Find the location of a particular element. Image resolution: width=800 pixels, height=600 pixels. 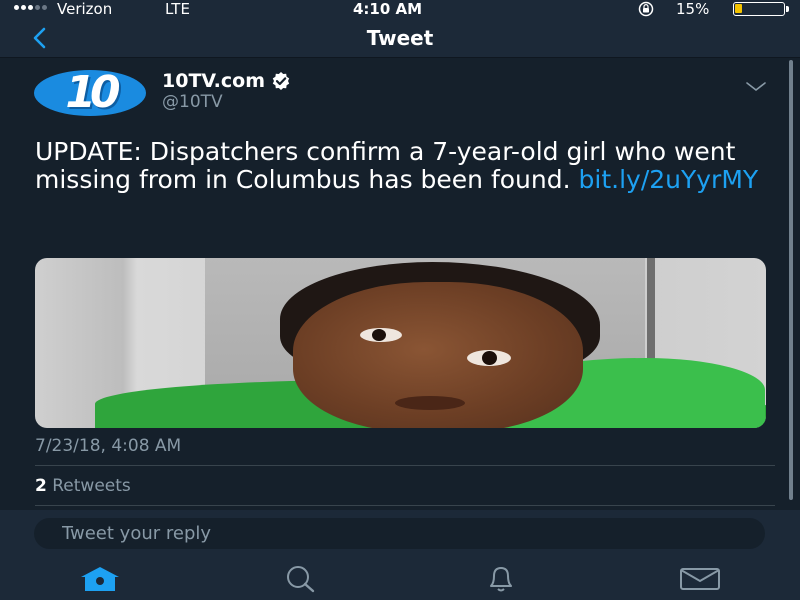

retweet-label: Retweets is located at coordinates (88, 486).